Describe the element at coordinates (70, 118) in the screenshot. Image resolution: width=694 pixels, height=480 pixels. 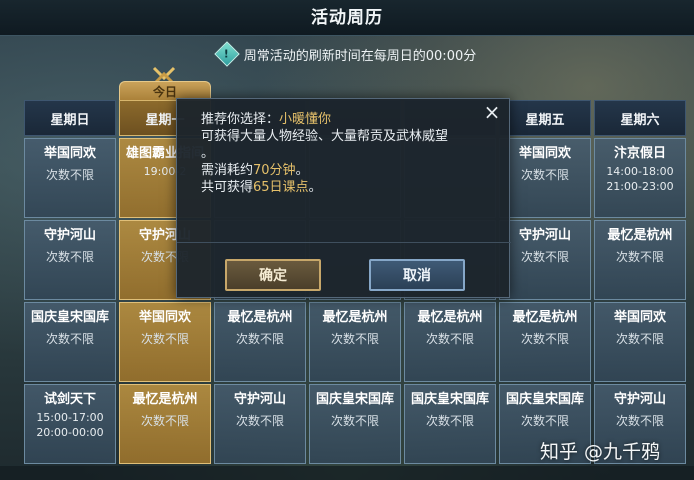
I see `day-header: 星期日` at that location.